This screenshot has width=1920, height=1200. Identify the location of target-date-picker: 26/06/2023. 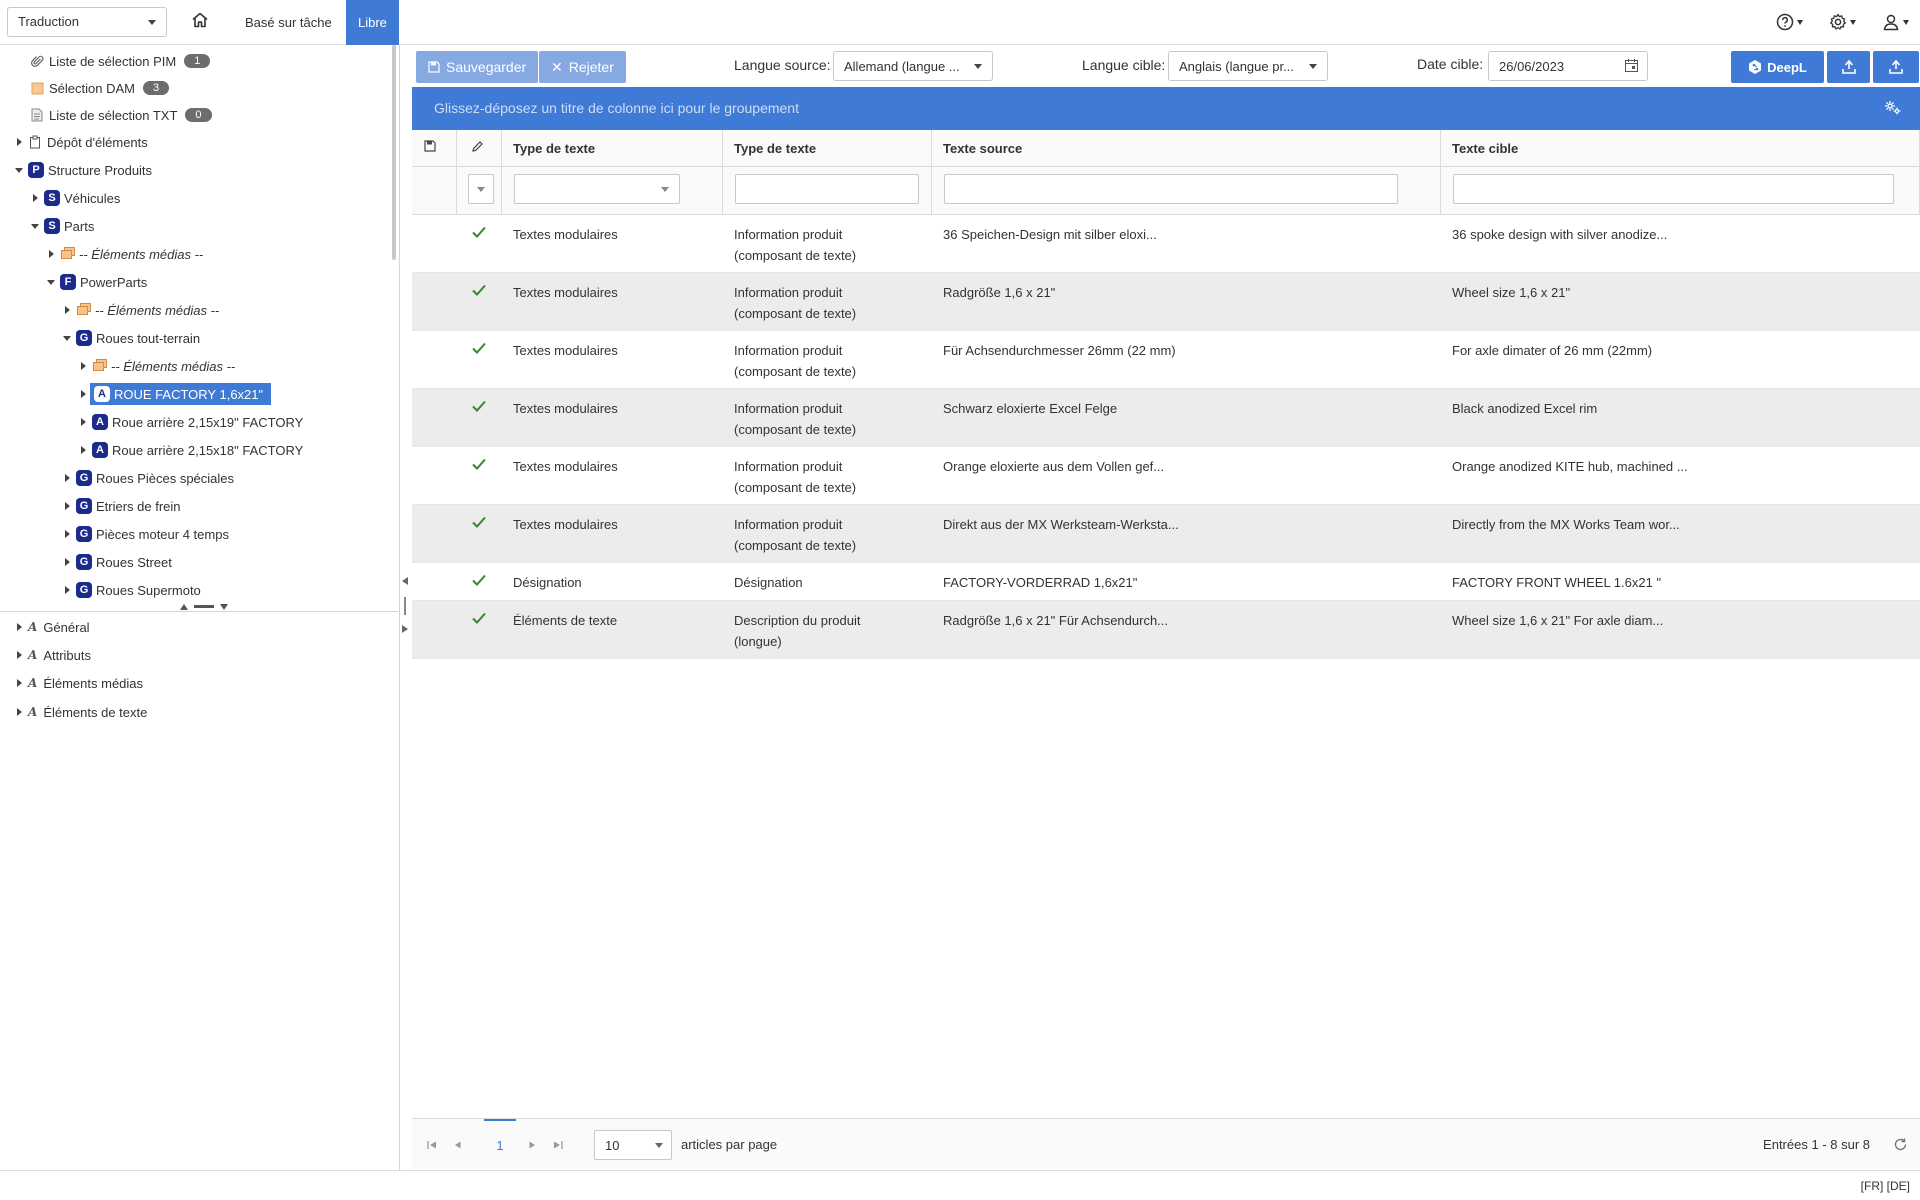
(1568, 66).